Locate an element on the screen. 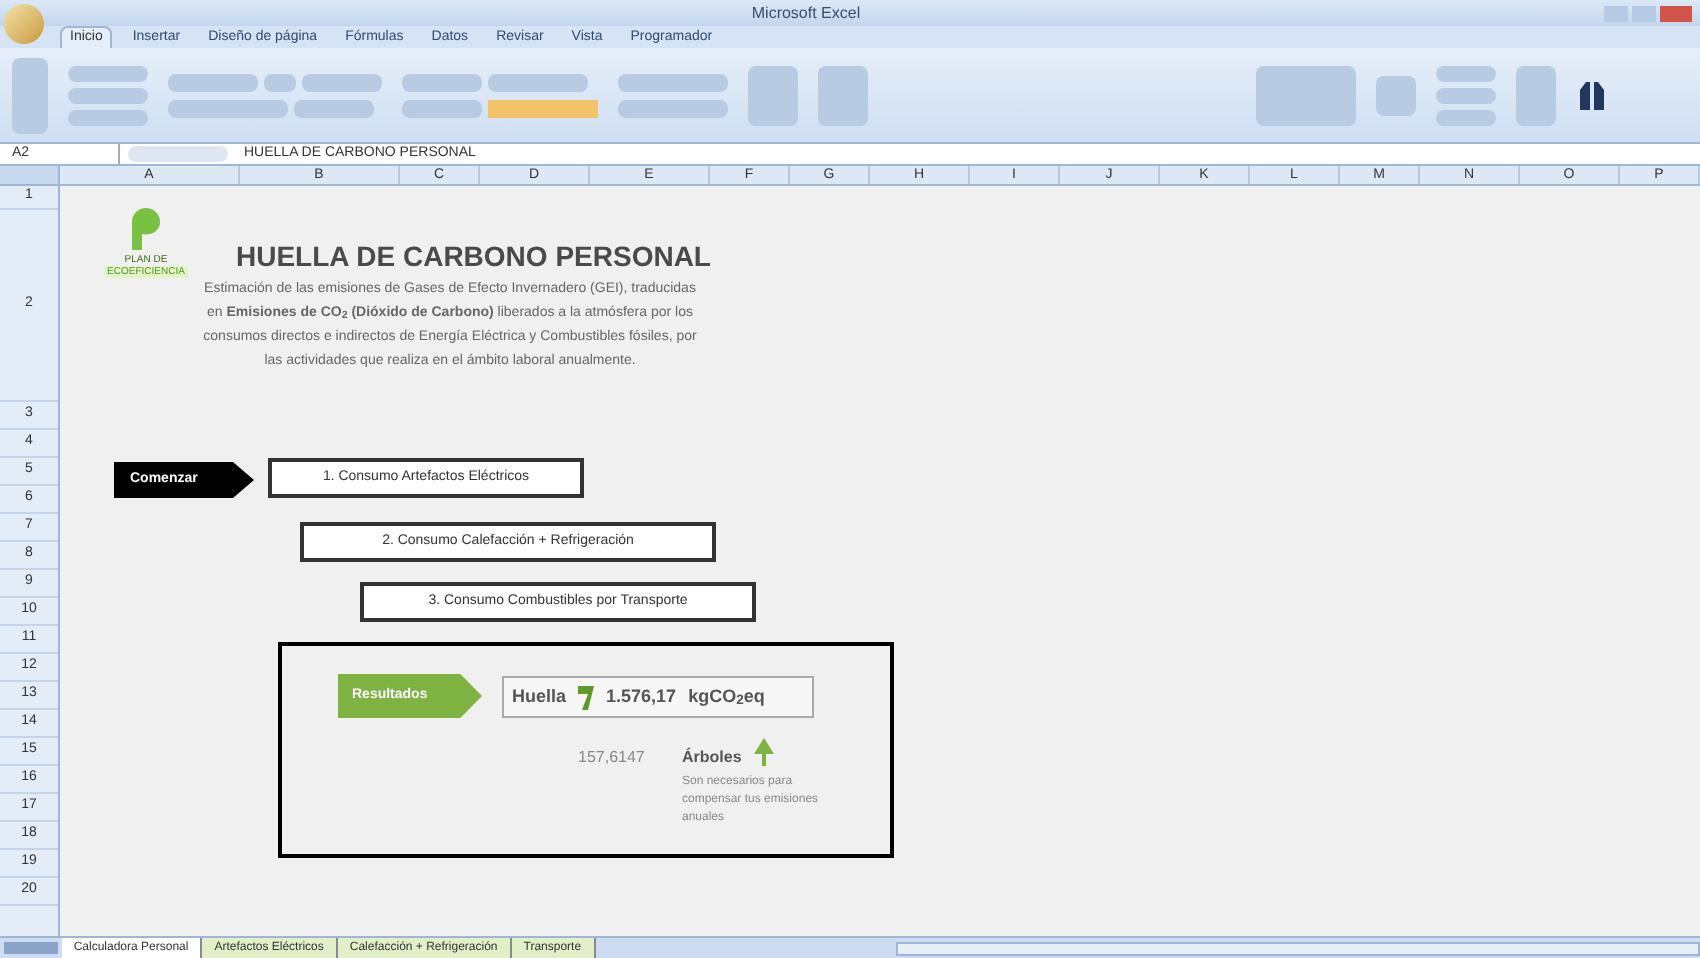  highlighted-tool-icon is located at coordinates (543, 108).